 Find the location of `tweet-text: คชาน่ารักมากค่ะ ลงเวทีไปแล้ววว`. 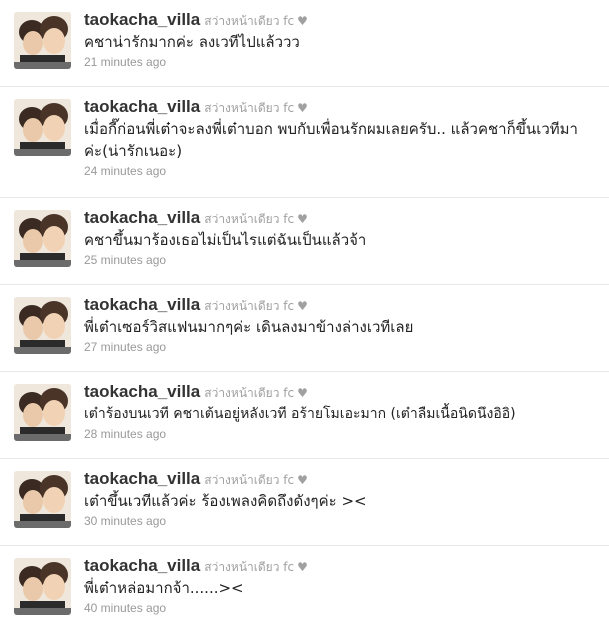

tweet-text: คชาน่ารักมากค่ะ ลงเวทีไปแล้ววว is located at coordinates (192, 42).